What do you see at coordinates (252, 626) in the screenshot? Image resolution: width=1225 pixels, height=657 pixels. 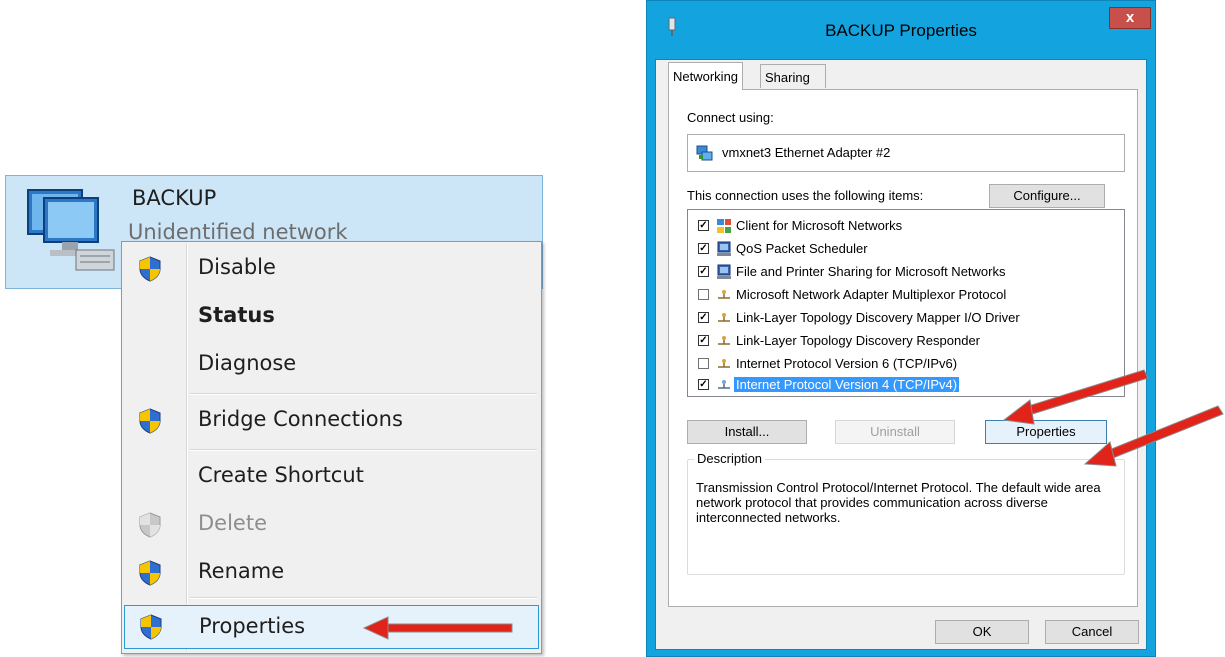 I see `menu-item-label: Properties` at bounding box center [252, 626].